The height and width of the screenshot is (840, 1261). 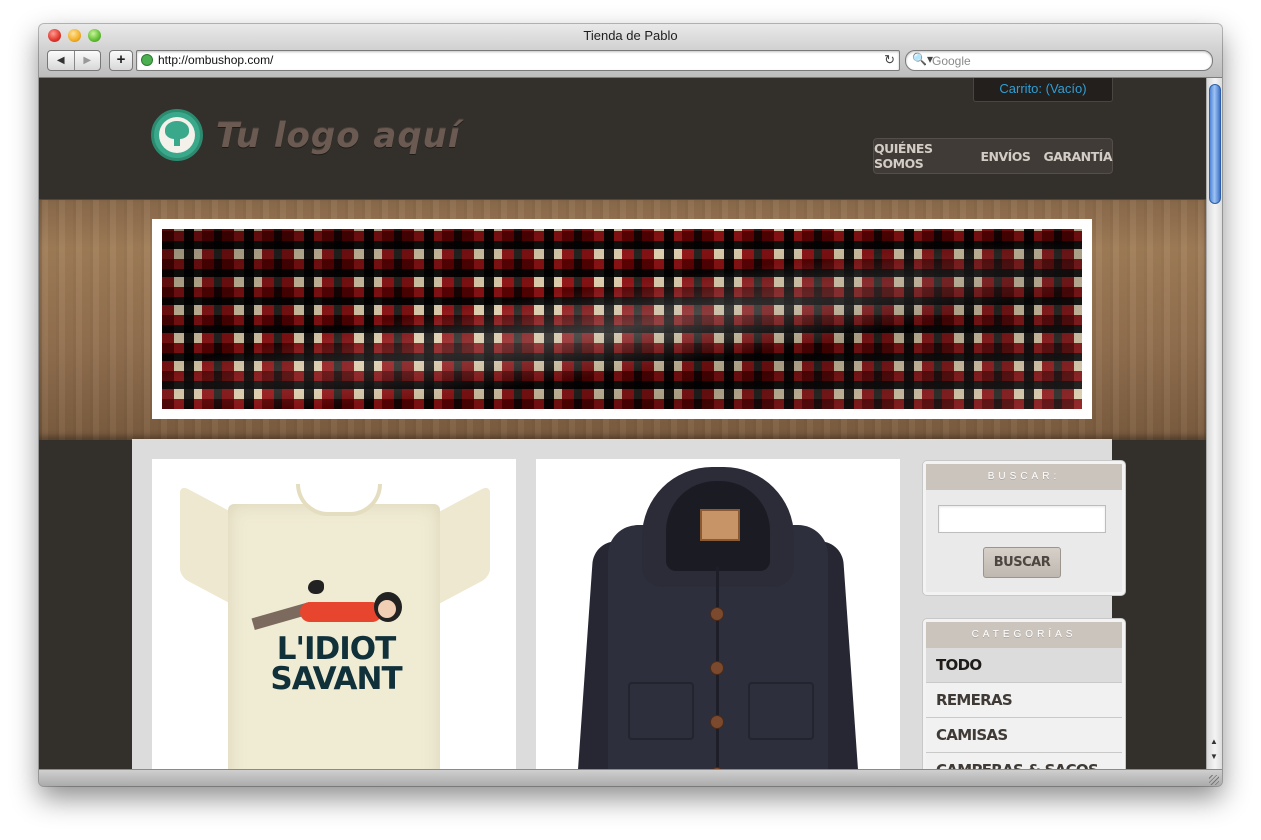 I want to click on category-item-todo: TODO, so click(x=1024, y=665).